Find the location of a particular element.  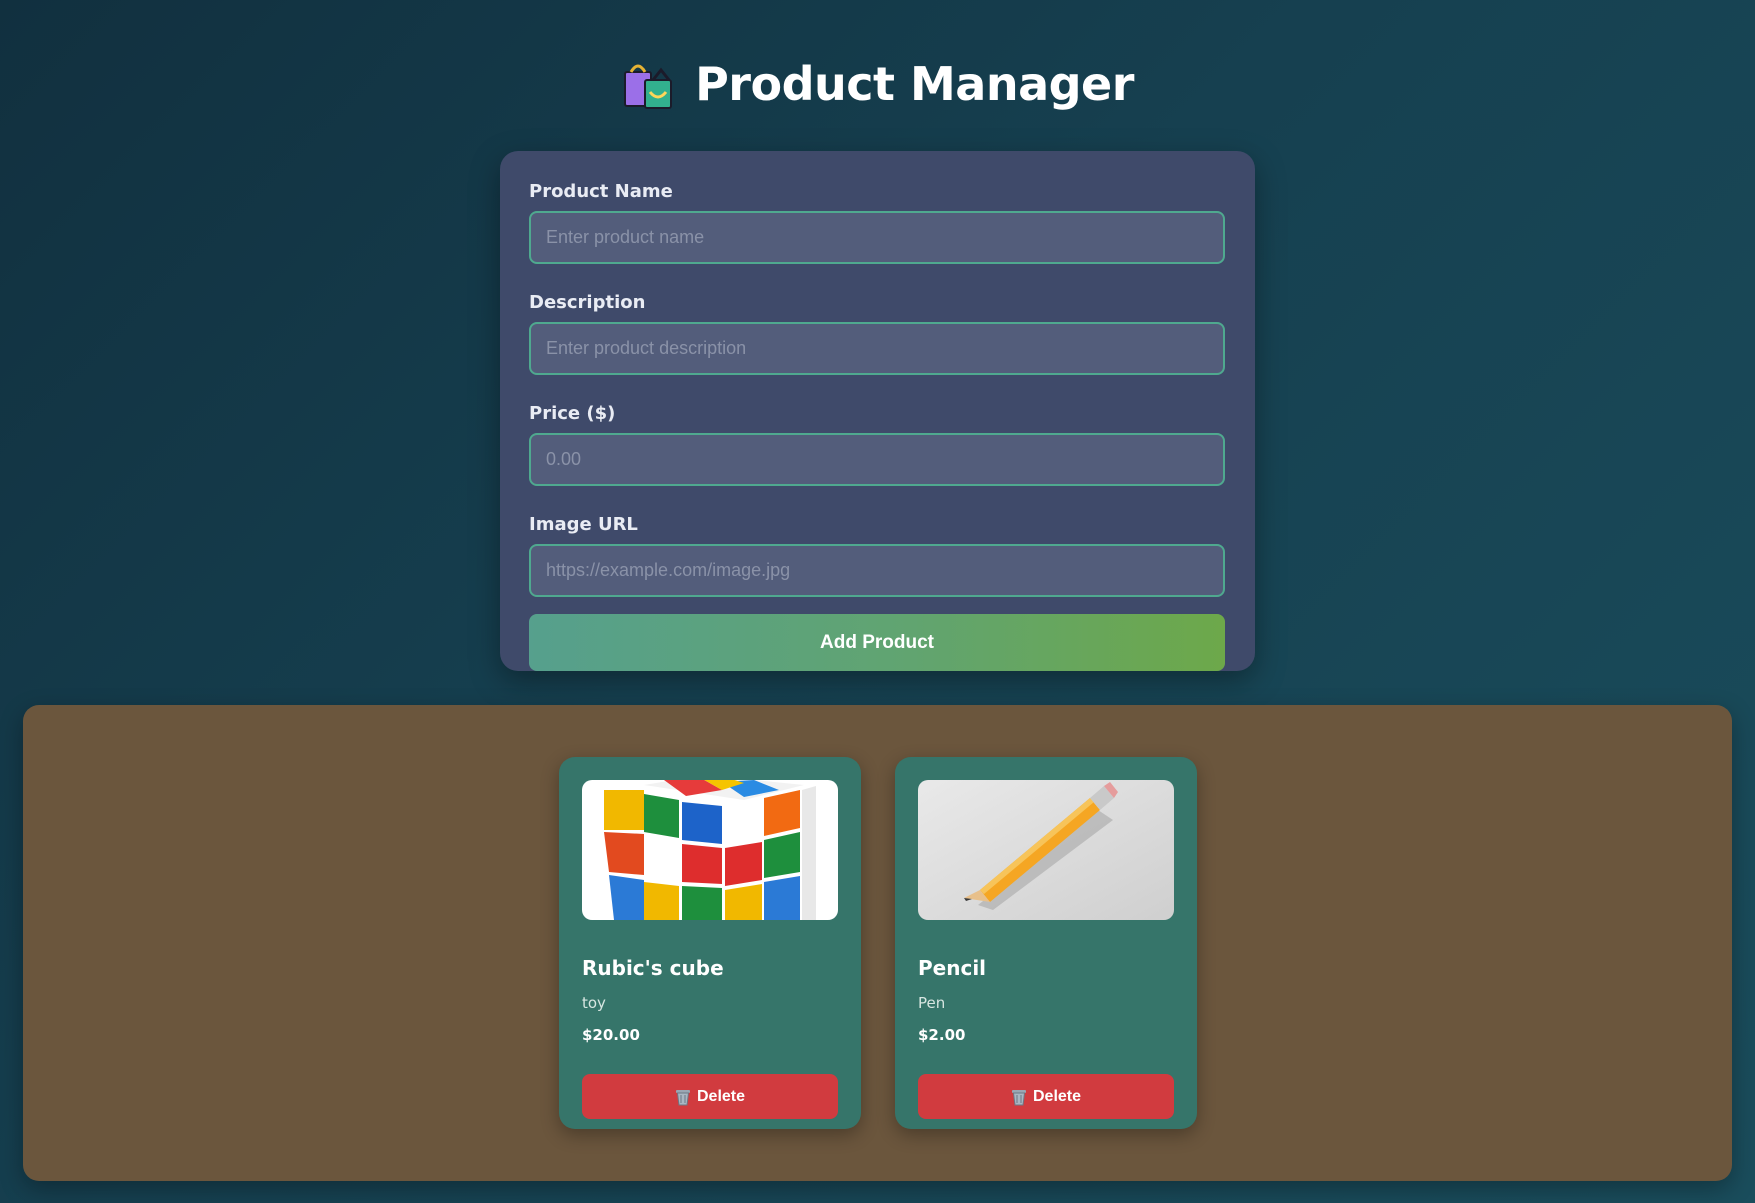

product-card: Pencil Pen $2.00 Delete is located at coordinates (1046, 943).